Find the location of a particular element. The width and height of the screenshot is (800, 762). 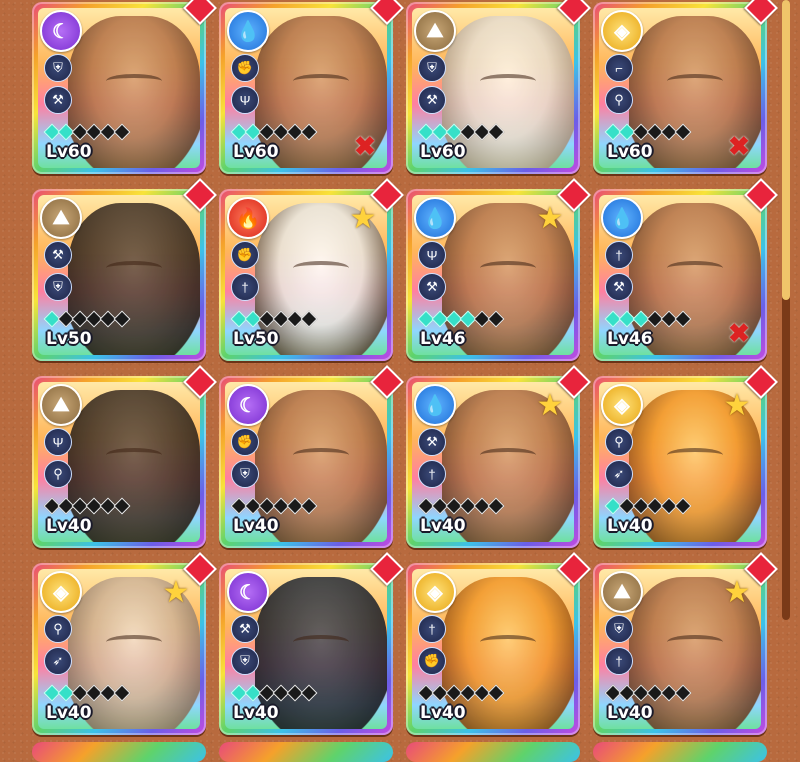

card-frame: 🔥 ✊ † Lv50 ★ is located at coordinates (306, 275).